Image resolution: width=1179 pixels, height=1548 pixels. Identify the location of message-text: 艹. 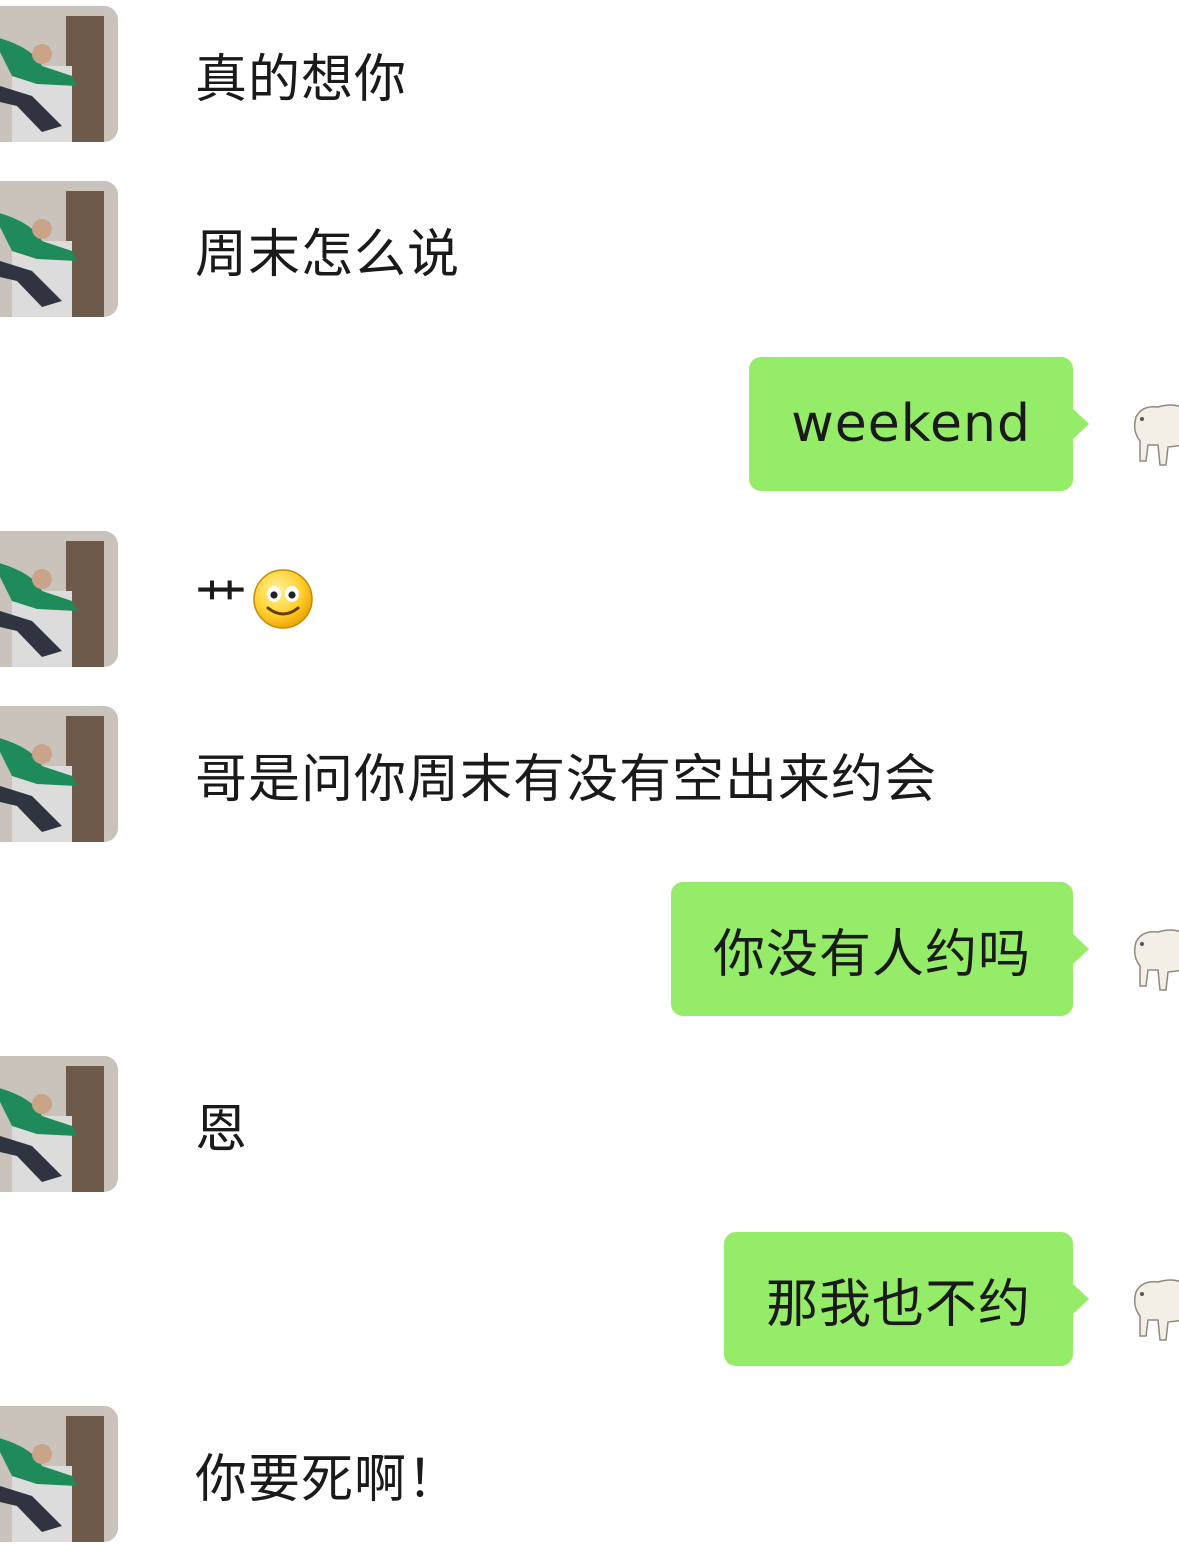
(254, 599).